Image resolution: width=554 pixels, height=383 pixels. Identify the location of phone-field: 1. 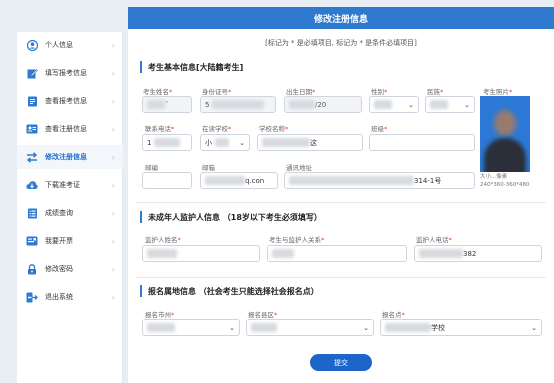
(167, 142).